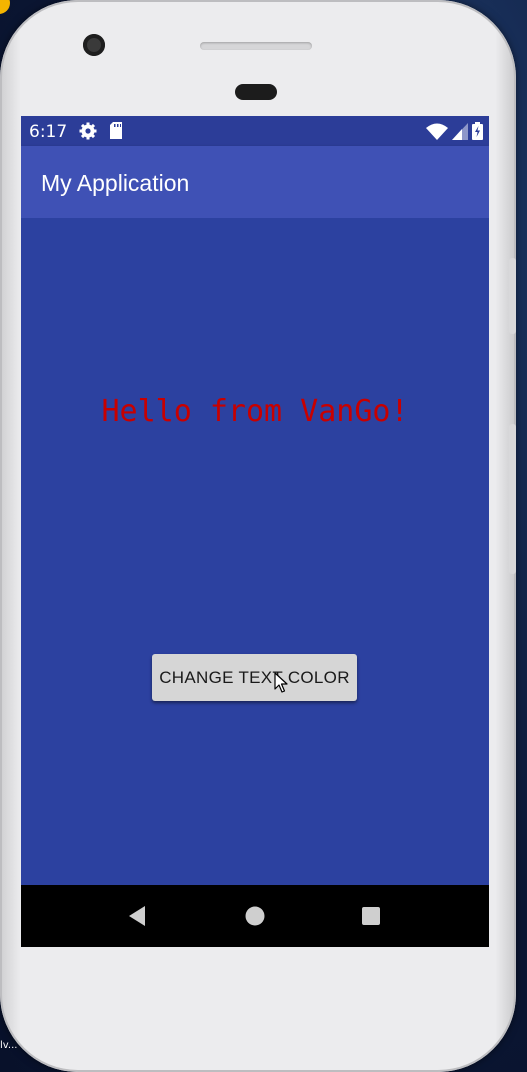  I want to click on earpiece-speaker, so click(256, 46).